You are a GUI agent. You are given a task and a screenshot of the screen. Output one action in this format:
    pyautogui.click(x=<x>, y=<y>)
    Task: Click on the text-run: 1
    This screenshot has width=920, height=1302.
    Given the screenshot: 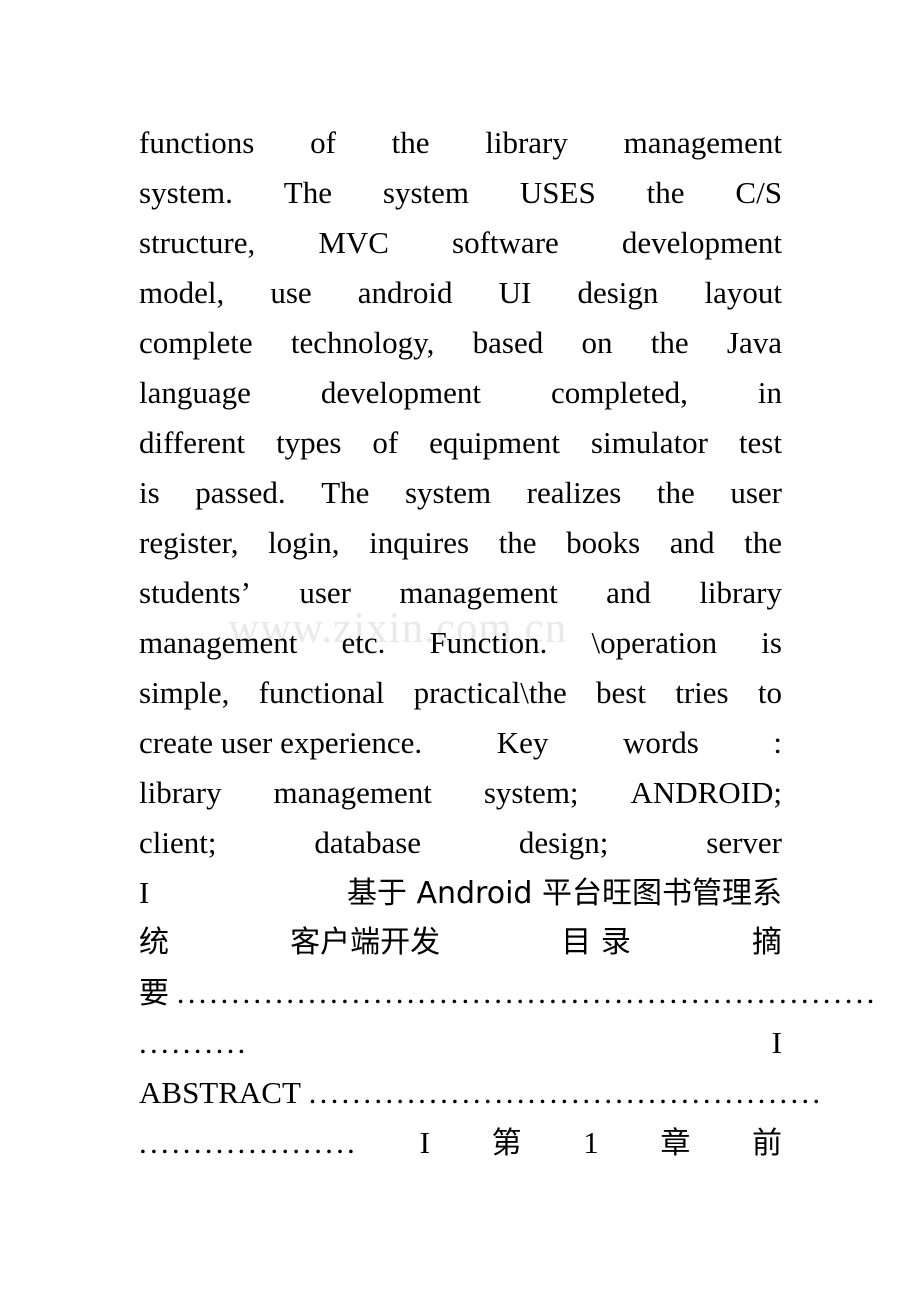 What is the action you would take?
    pyautogui.click(x=591, y=1142)
    